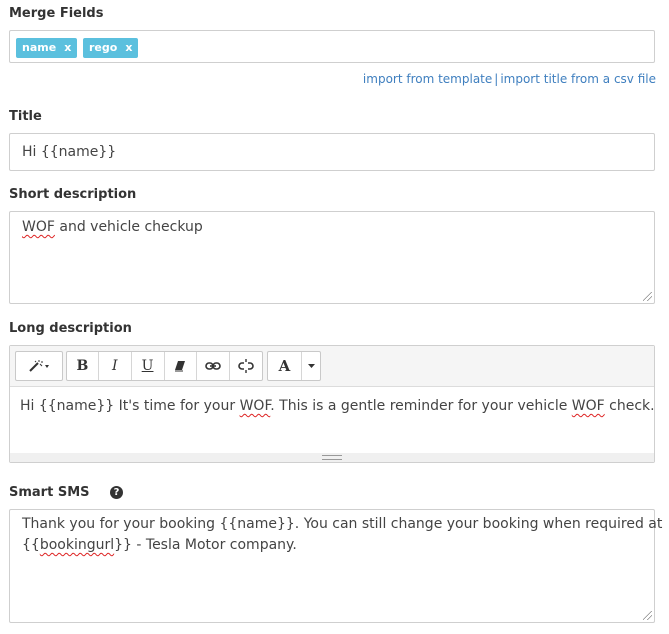  I want to click on spellcheck-word: bookingurl, so click(77, 545).